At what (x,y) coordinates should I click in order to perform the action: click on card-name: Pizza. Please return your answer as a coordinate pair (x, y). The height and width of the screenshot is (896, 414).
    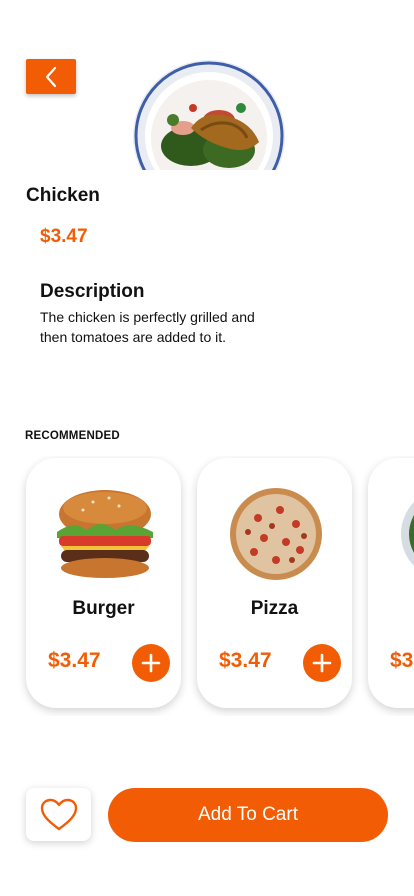
    Looking at the image, I should click on (274, 608).